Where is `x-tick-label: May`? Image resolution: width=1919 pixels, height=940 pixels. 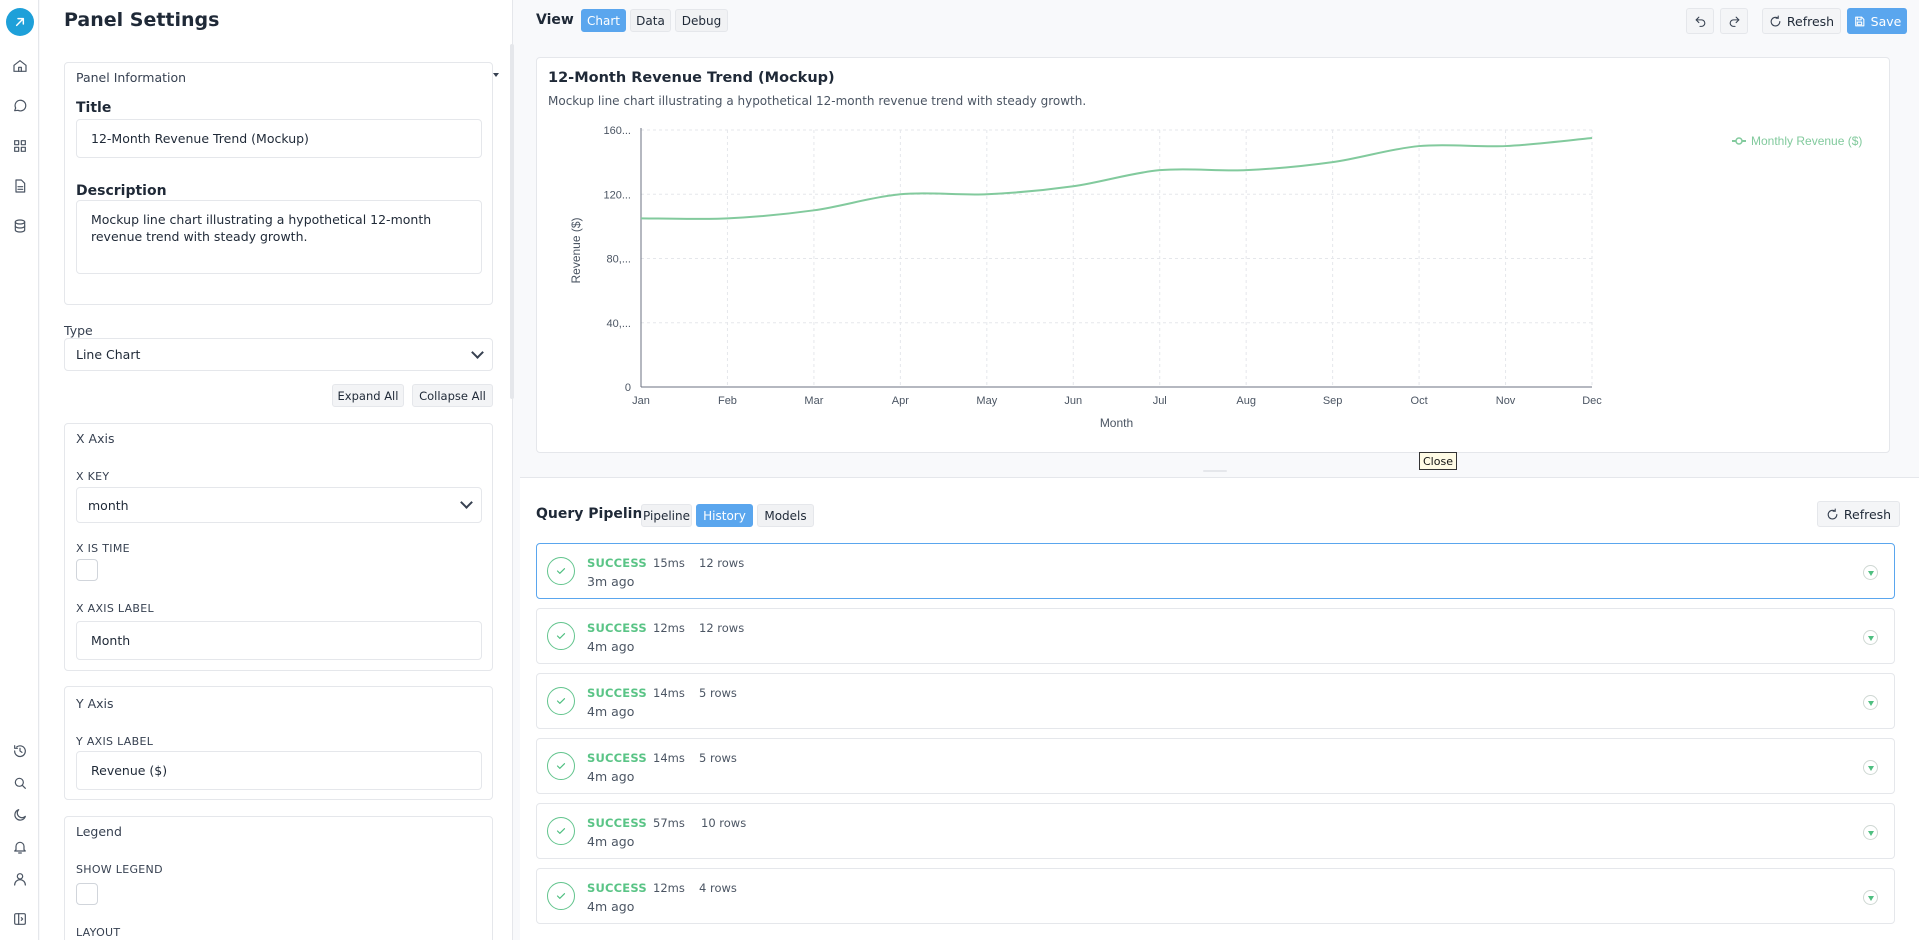 x-tick-label: May is located at coordinates (986, 401).